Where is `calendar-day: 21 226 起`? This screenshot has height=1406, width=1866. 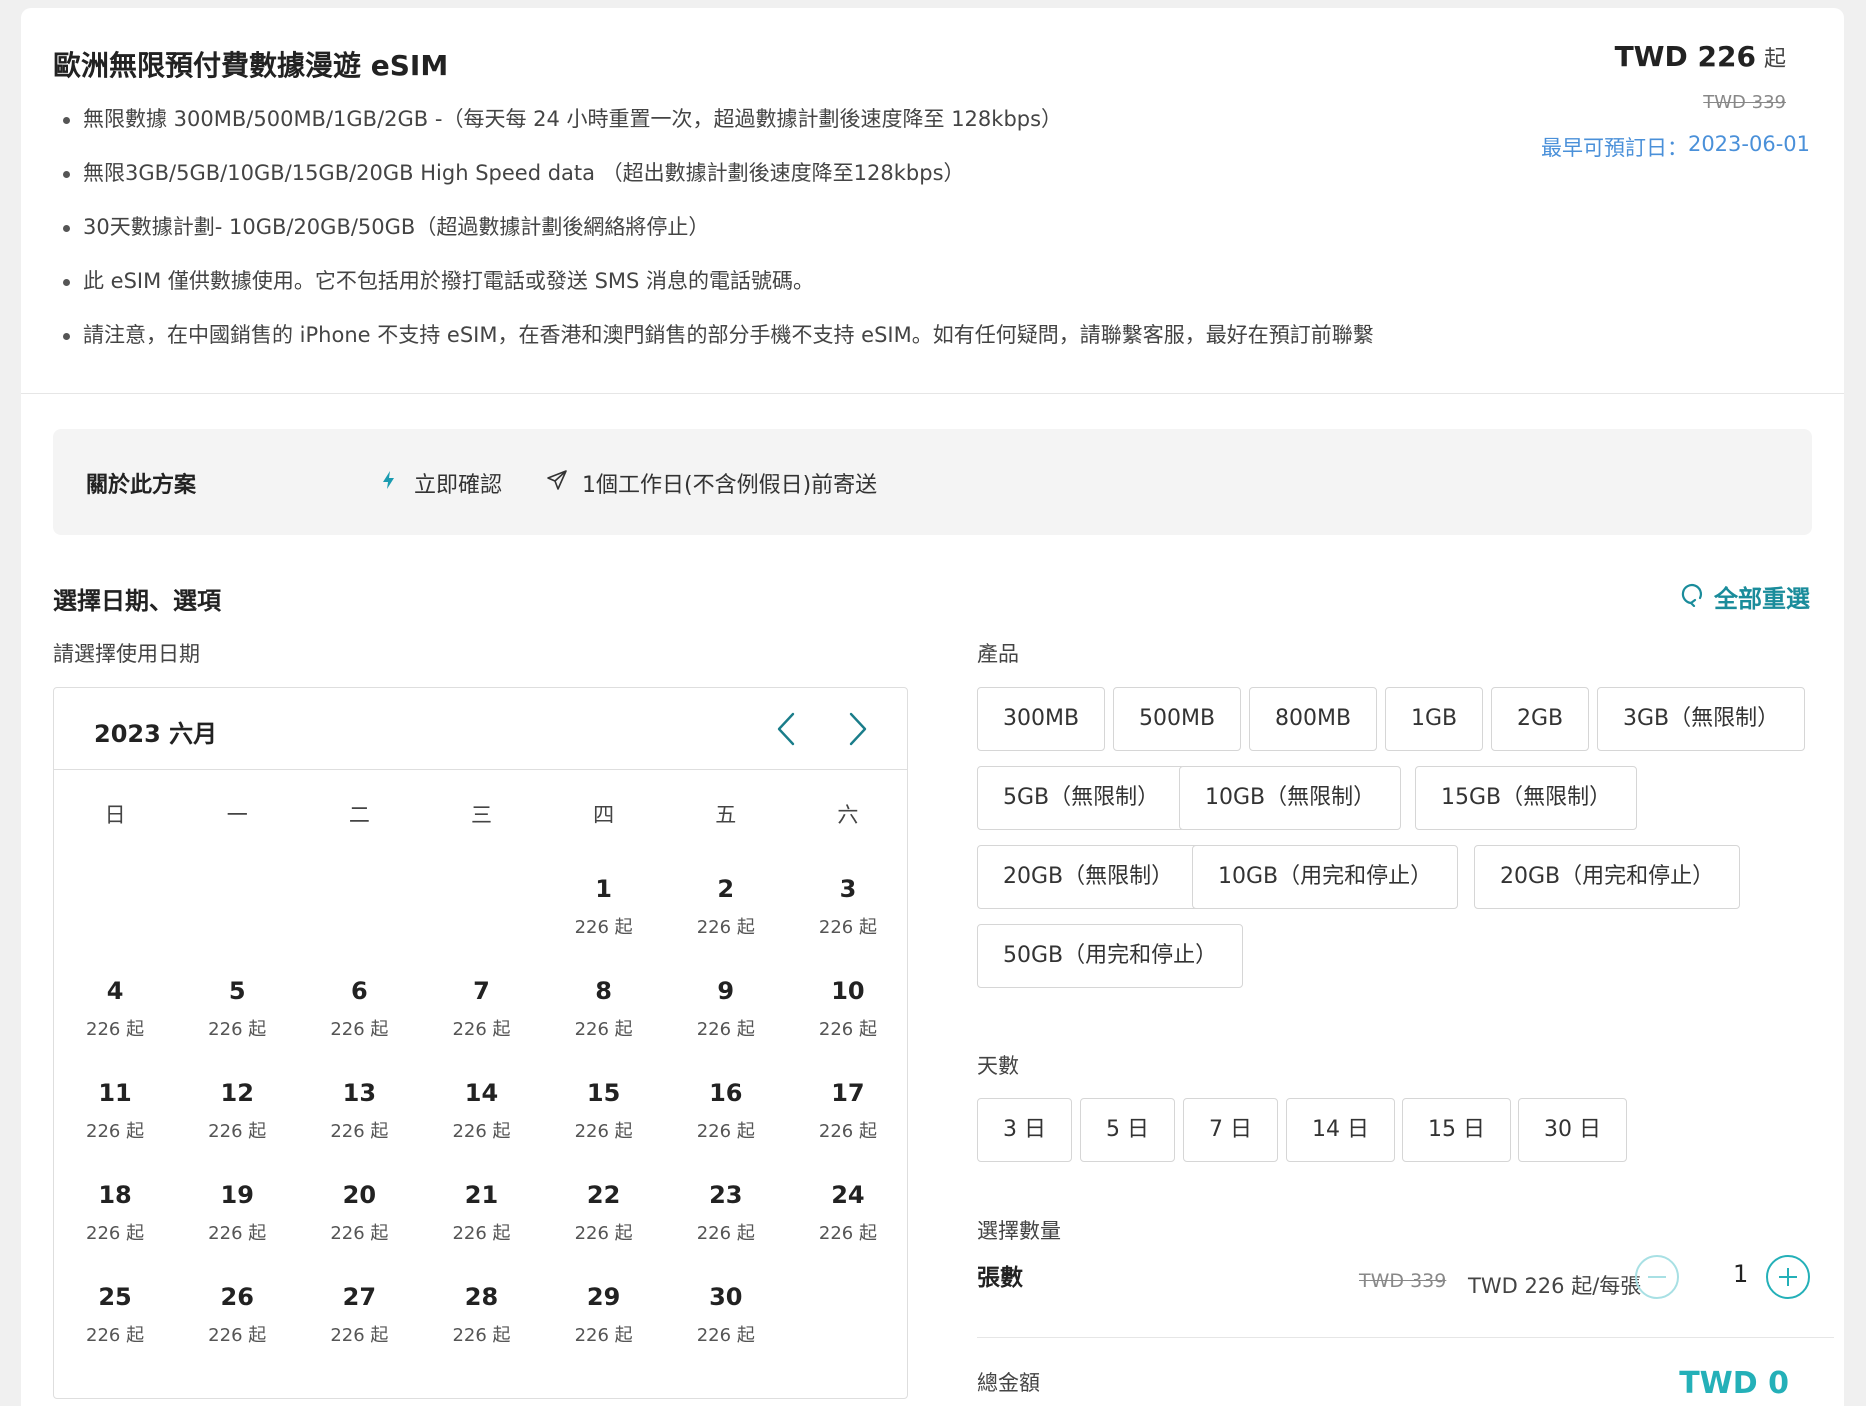
calendar-day: 21 226 起 is located at coordinates (481, 1216).